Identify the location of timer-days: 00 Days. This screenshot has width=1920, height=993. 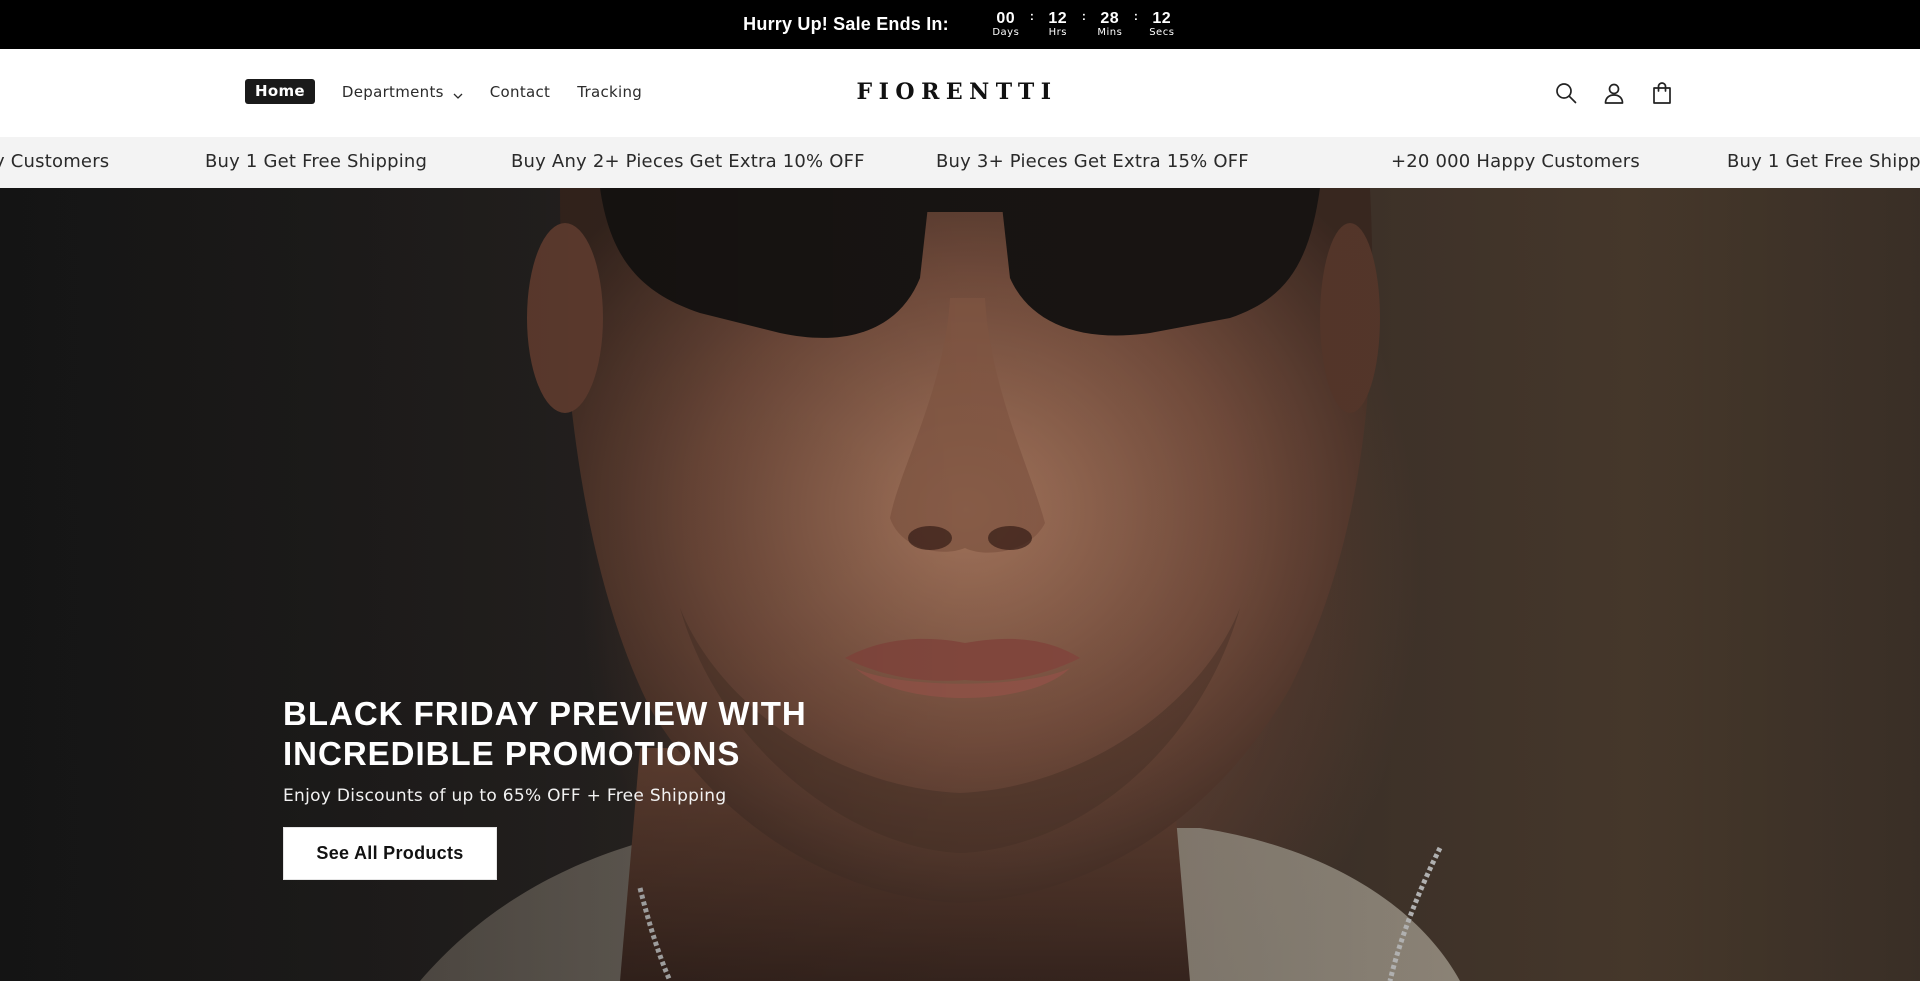
(1006, 24).